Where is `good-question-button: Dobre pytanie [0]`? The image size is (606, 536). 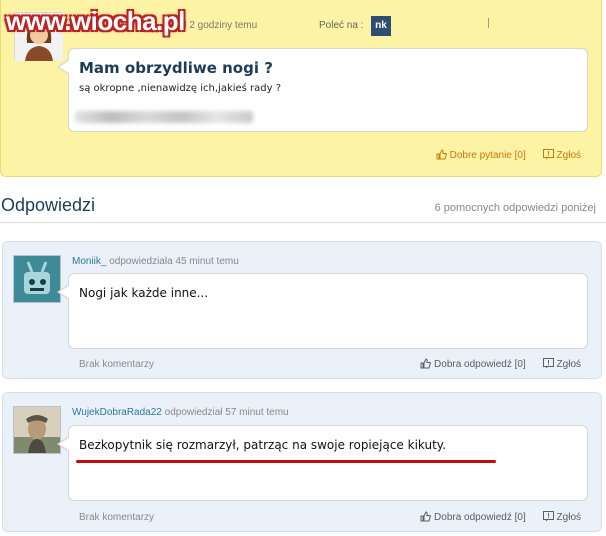 good-question-button: Dobre pytanie [0] is located at coordinates (482, 155).